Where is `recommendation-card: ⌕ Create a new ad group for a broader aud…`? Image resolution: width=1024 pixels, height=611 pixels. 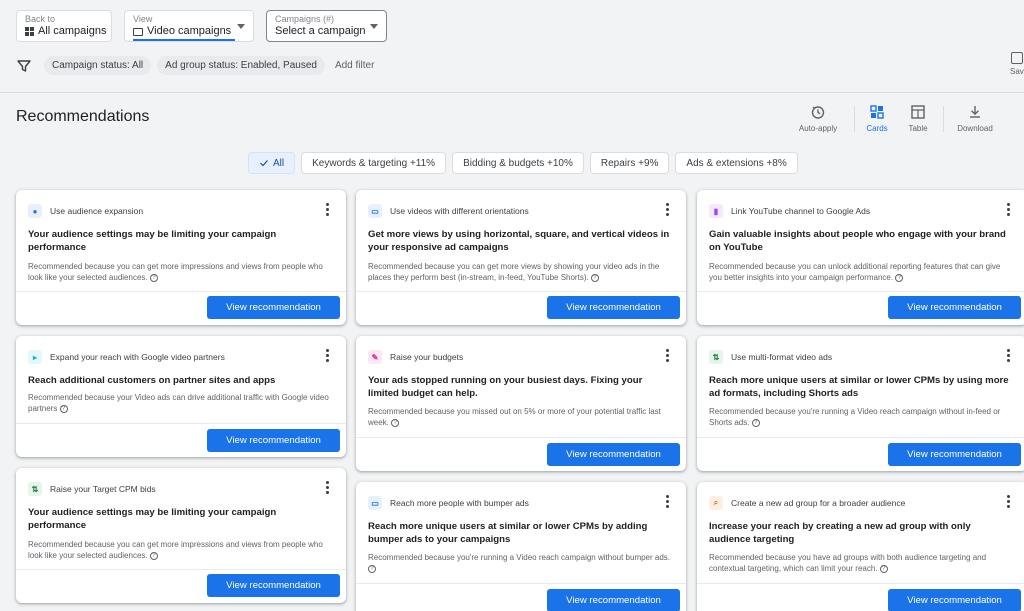 recommendation-card: ⌕ Create a new ad group for a broader aud… is located at coordinates (860, 546).